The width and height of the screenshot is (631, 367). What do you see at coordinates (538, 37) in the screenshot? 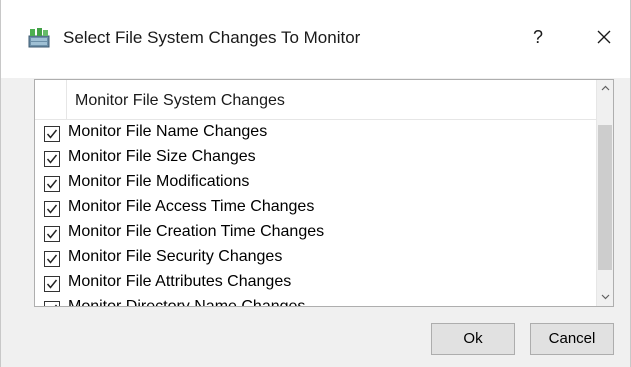
I see `help-button: ?` at bounding box center [538, 37].